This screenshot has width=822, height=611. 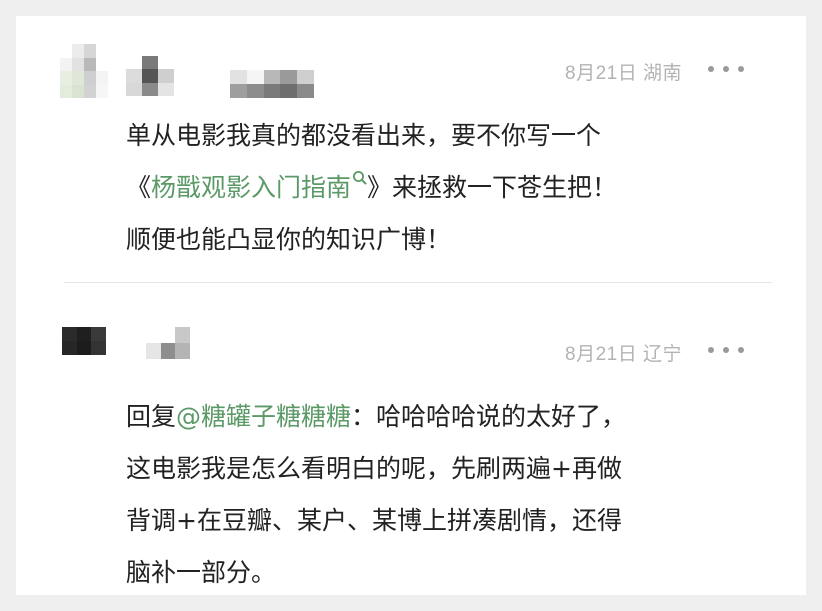 I want to click on comment-line: 《杨戬观影入门指南 》来拯救一下苍生把！, so click(x=446, y=188).